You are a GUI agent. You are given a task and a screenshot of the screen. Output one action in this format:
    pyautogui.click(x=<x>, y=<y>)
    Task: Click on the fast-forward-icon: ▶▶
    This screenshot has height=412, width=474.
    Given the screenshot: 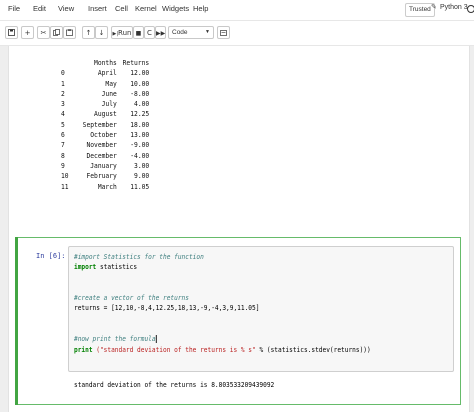 What is the action you would take?
    pyautogui.click(x=161, y=33)
    